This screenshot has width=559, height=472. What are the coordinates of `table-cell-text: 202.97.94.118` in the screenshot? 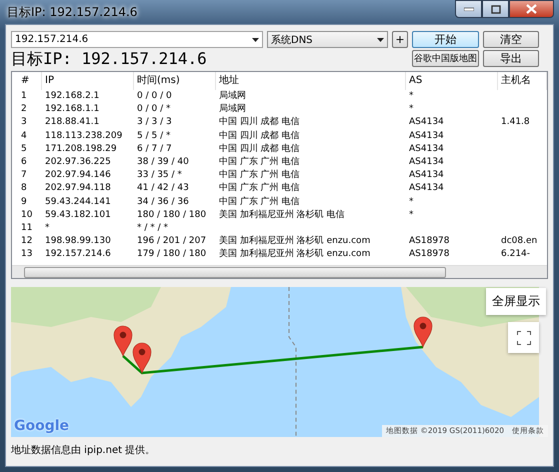 It's located at (78, 189).